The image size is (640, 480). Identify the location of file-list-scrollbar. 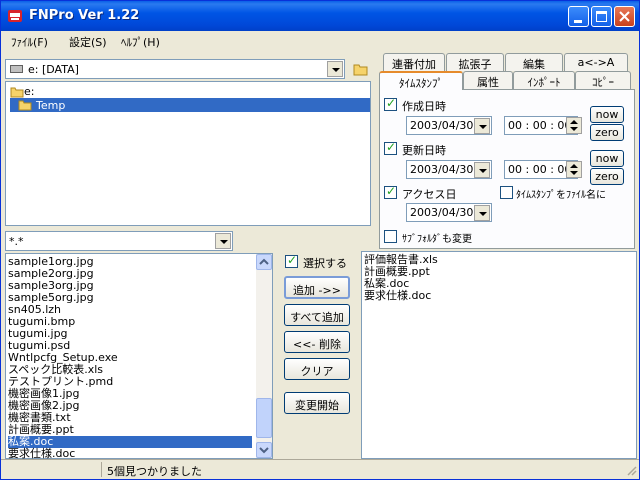
(264, 356).